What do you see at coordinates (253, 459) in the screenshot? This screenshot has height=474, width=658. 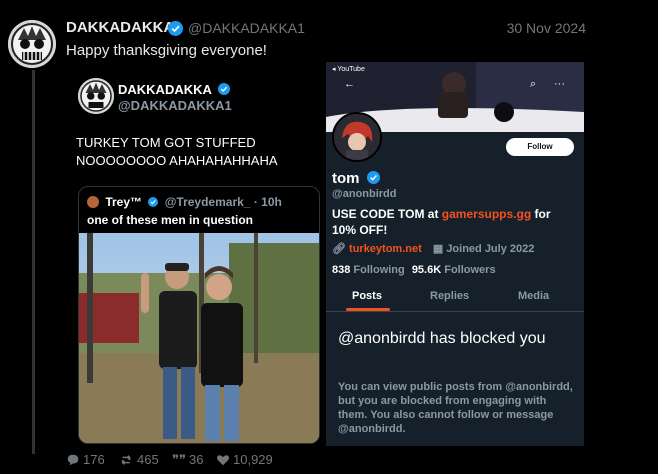 I see `like-count: 10,929` at bounding box center [253, 459].